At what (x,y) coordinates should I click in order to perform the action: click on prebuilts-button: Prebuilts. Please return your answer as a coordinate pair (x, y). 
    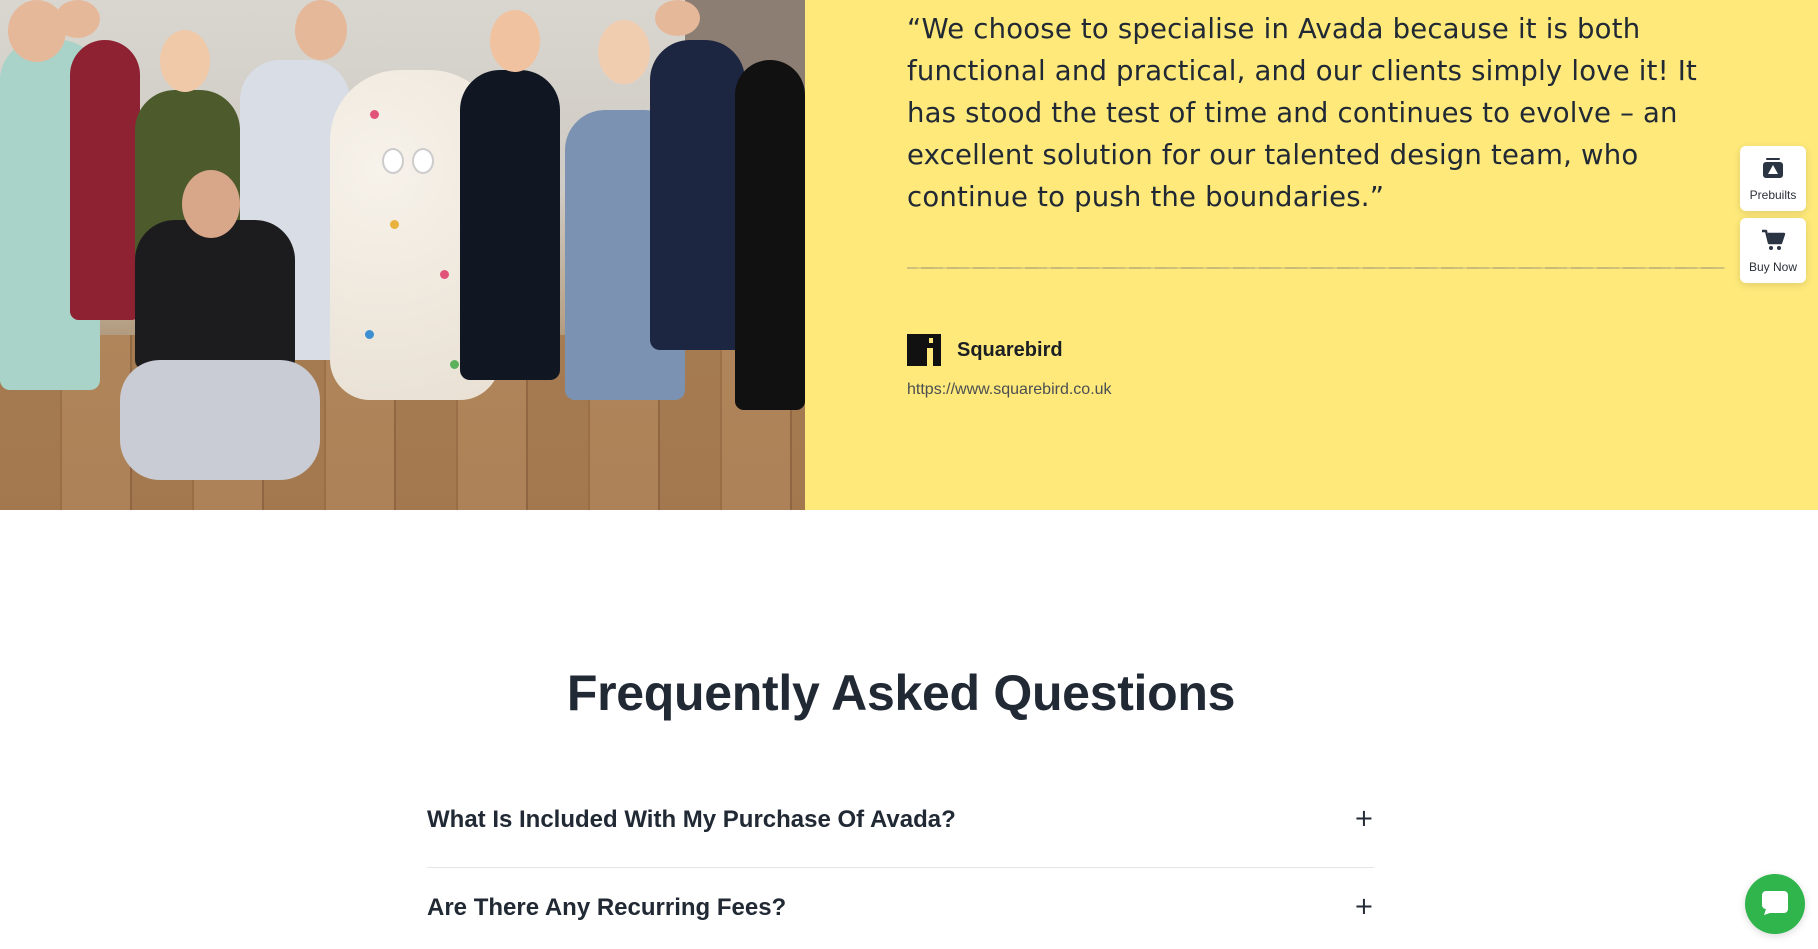
    Looking at the image, I should click on (1773, 178).